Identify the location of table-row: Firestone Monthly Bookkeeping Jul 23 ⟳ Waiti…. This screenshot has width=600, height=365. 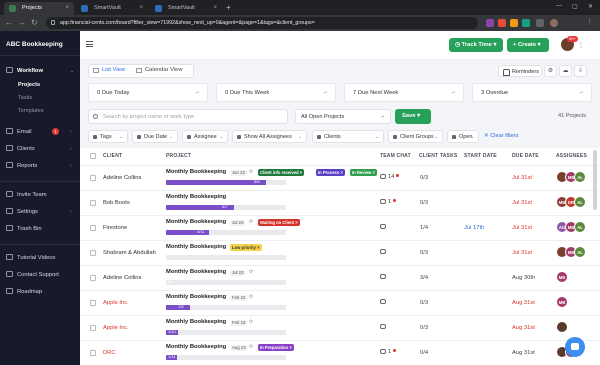
(340, 227).